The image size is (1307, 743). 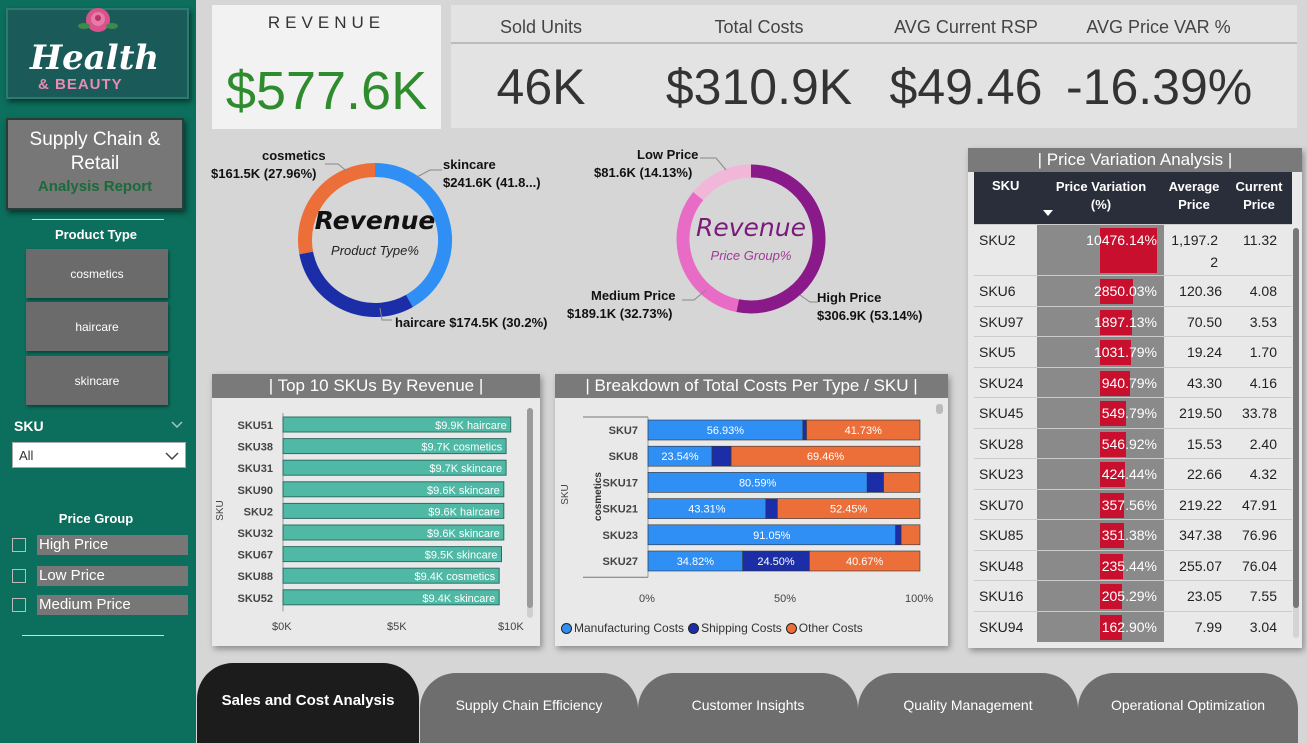 I want to click on pv-header-variation: Price Variation (%), so click(x=1101, y=196).